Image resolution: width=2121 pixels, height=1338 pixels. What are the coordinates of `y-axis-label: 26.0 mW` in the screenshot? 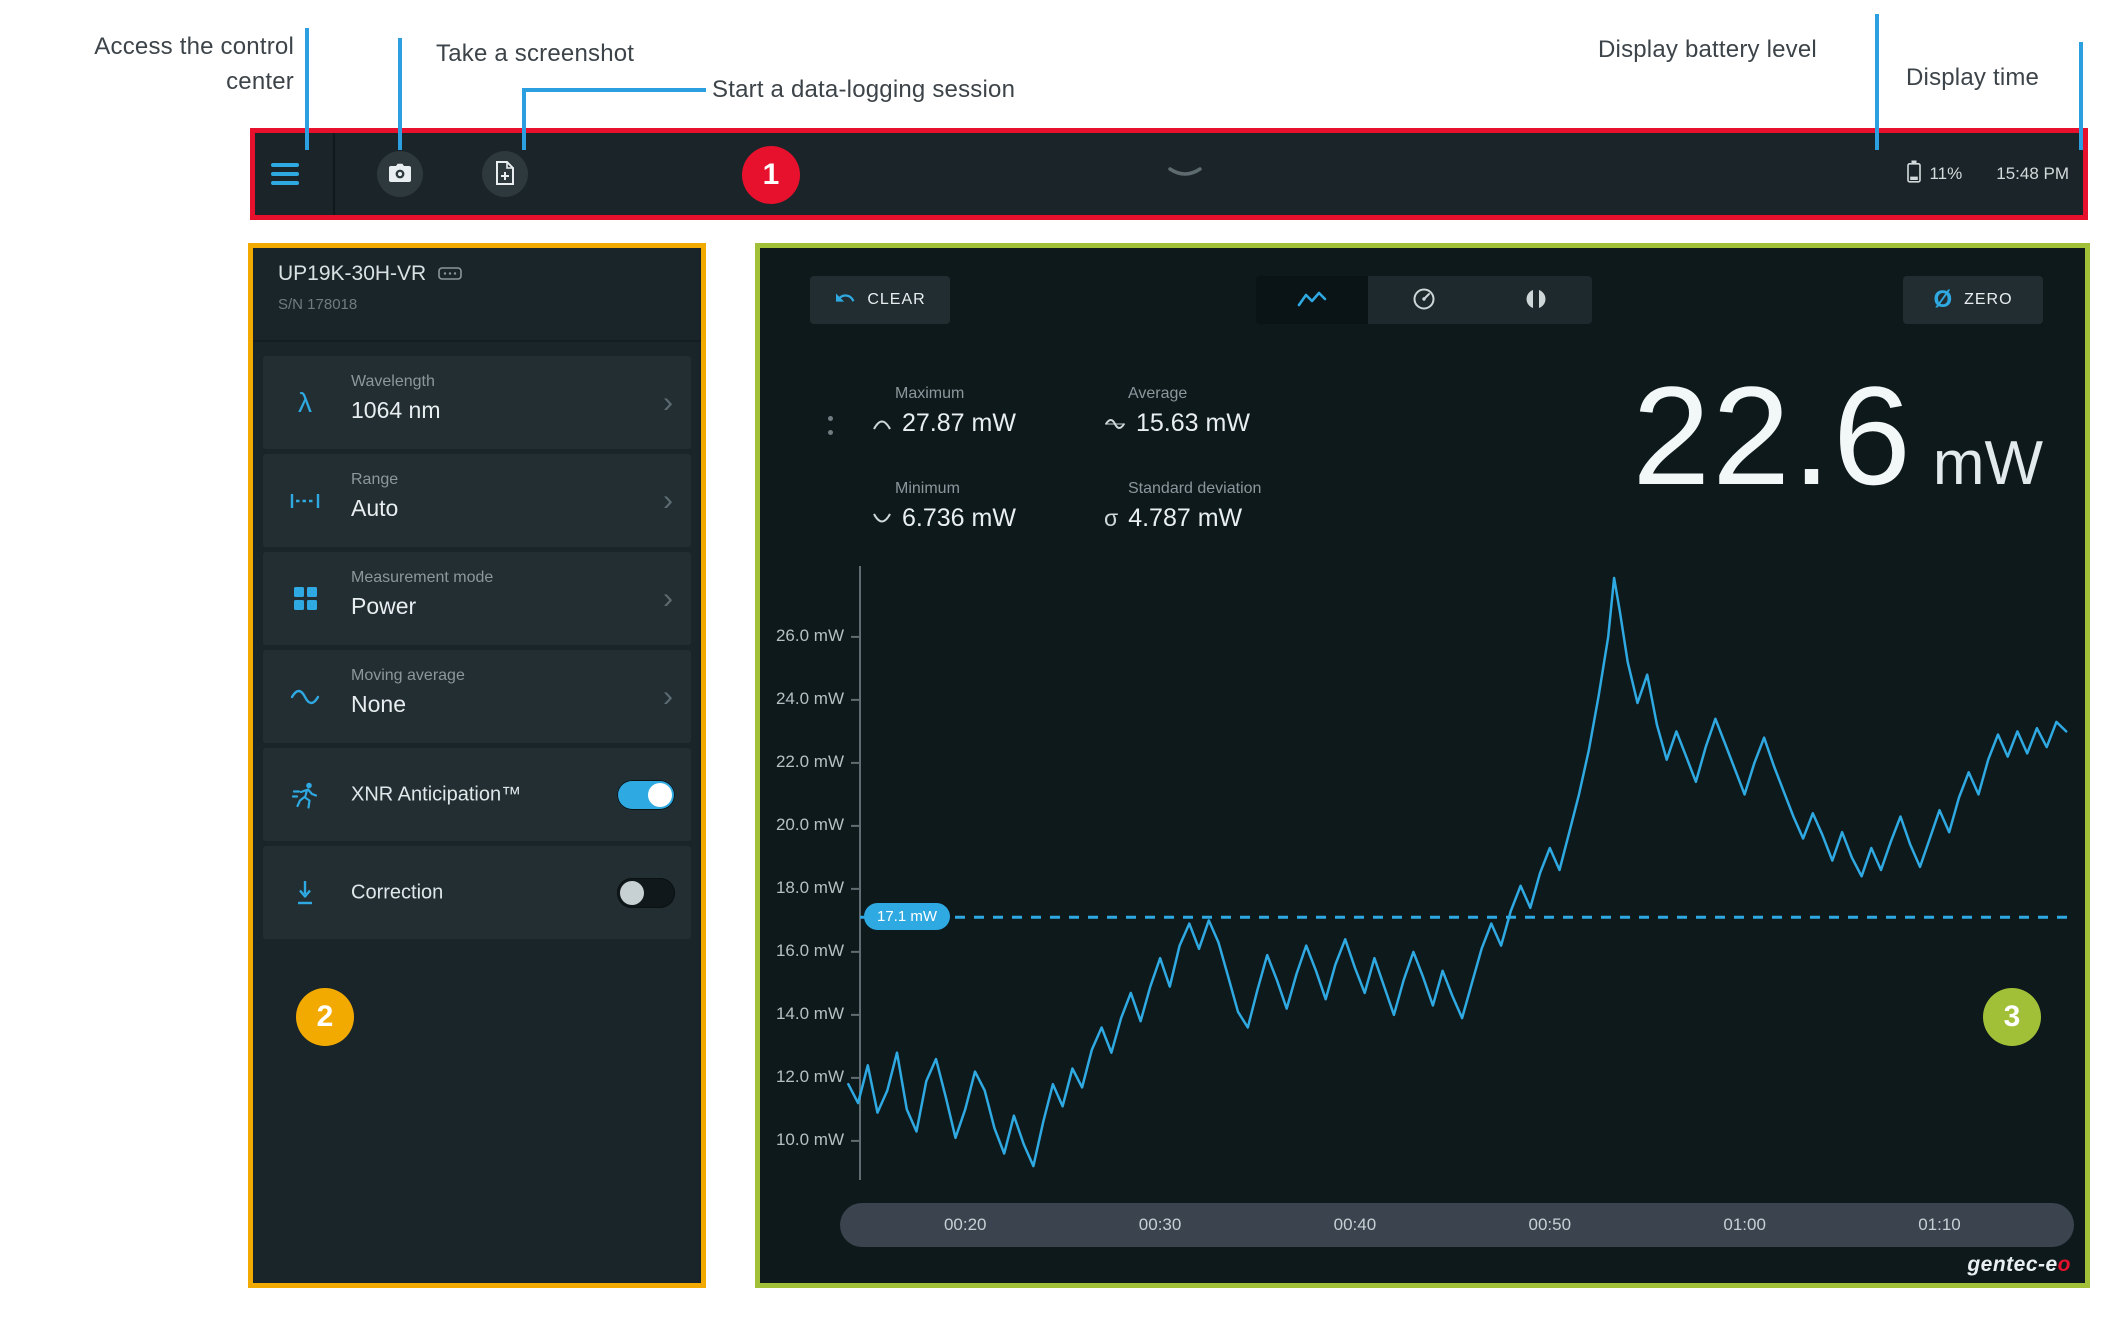 It's located at (809, 635).